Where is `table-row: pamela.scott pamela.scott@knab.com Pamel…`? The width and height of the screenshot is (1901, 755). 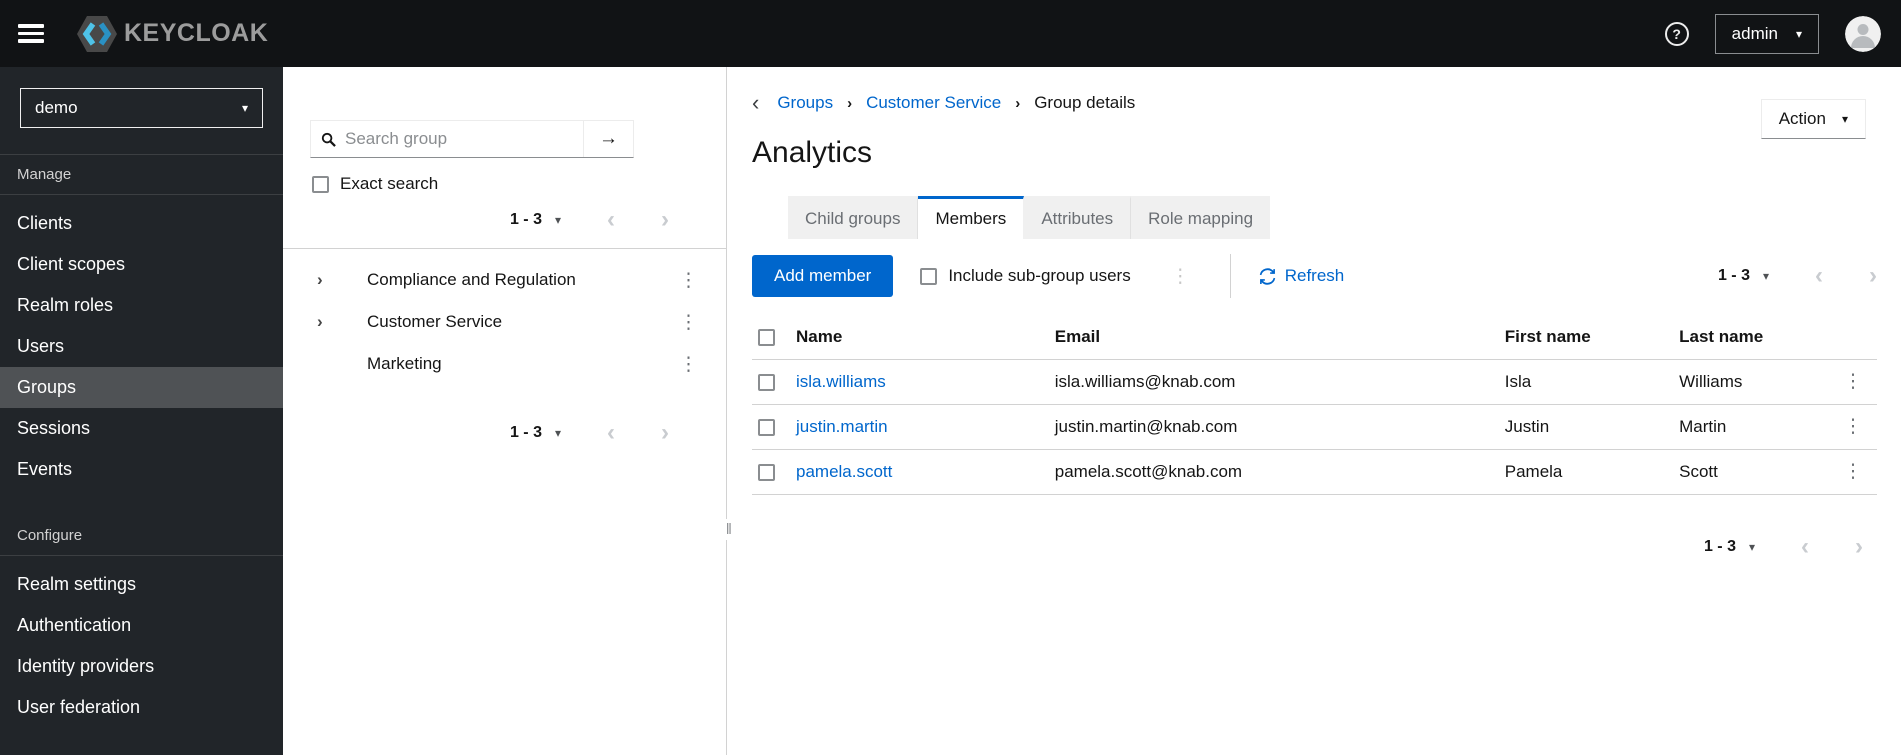
table-row: pamela.scott pamela.scott@knab.com Pamel… is located at coordinates (1314, 472).